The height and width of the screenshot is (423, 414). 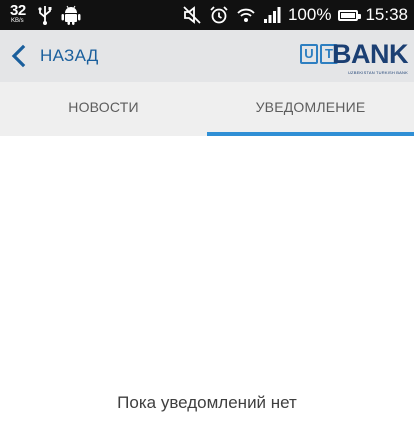 I want to click on battery-fill, so click(x=348, y=15).